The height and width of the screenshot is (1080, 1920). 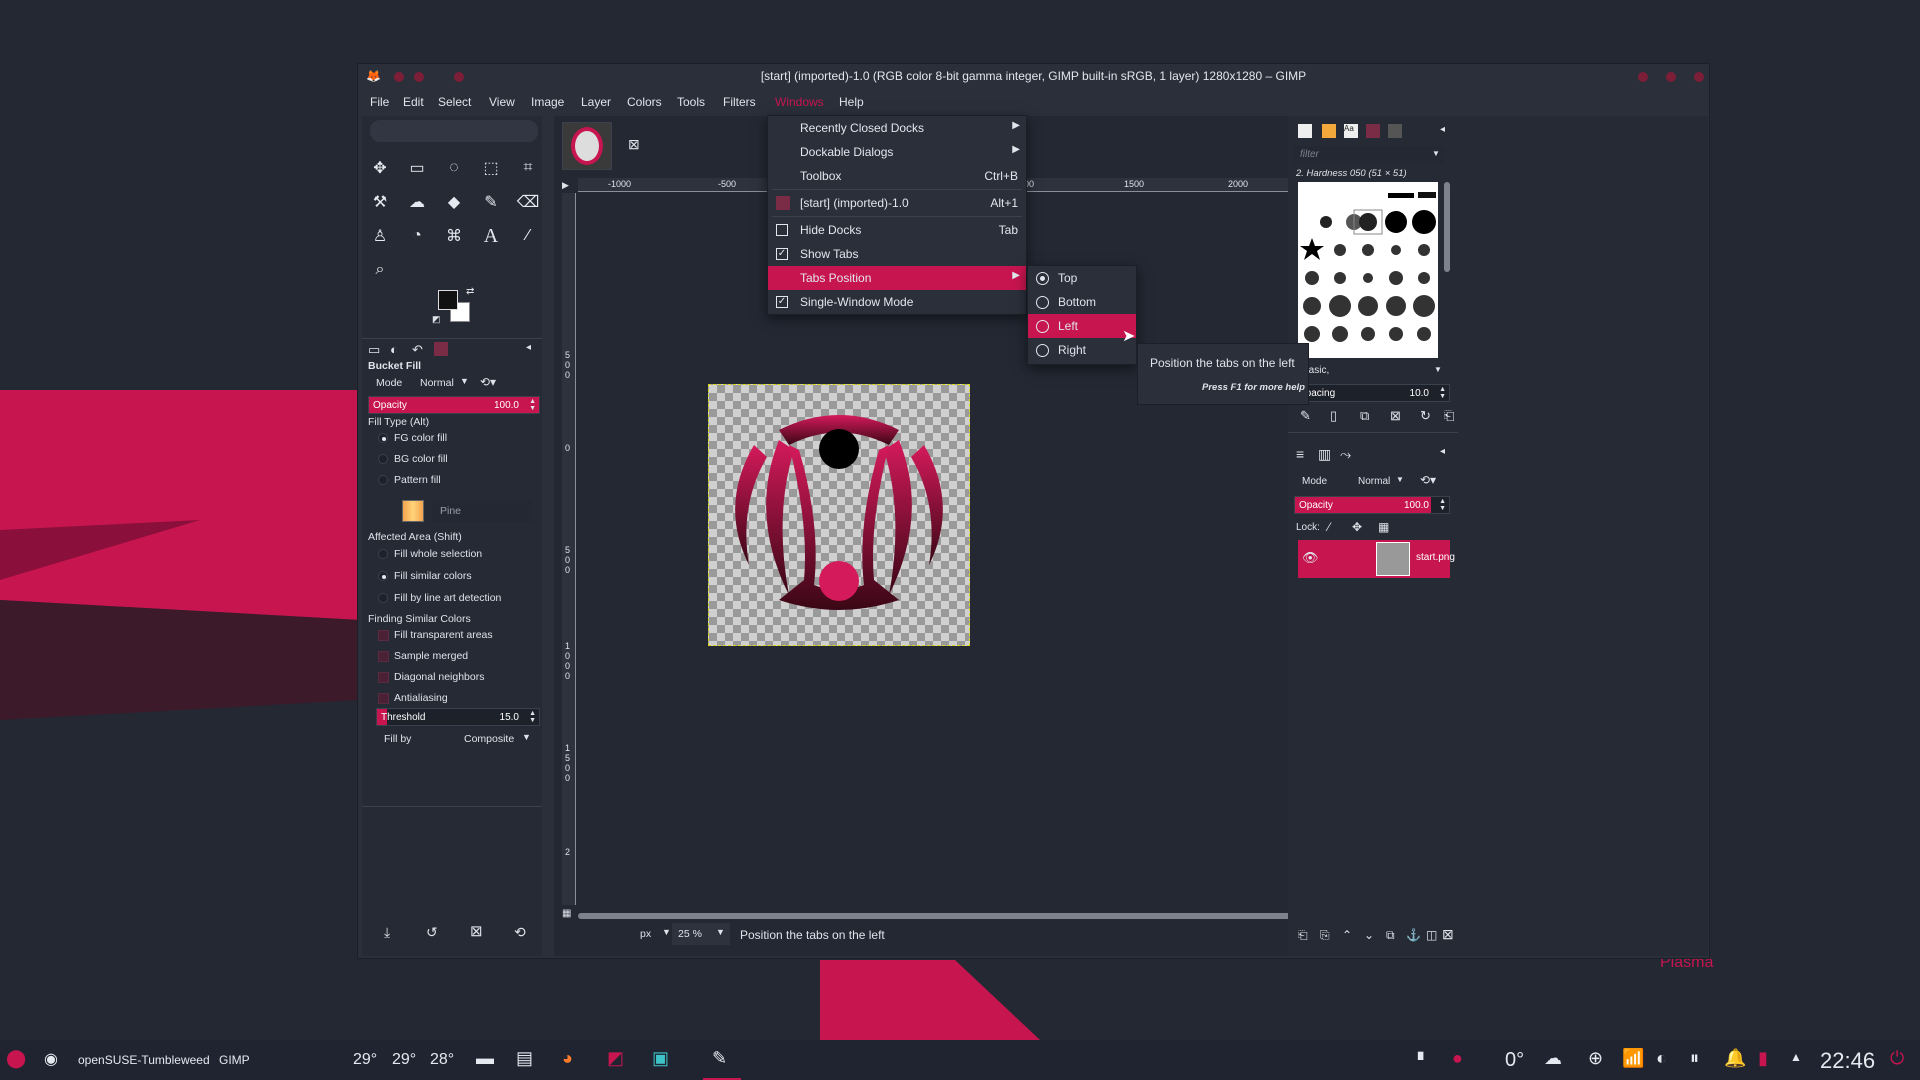 I want to click on close-image-tab-icon: ⊠, so click(x=634, y=144).